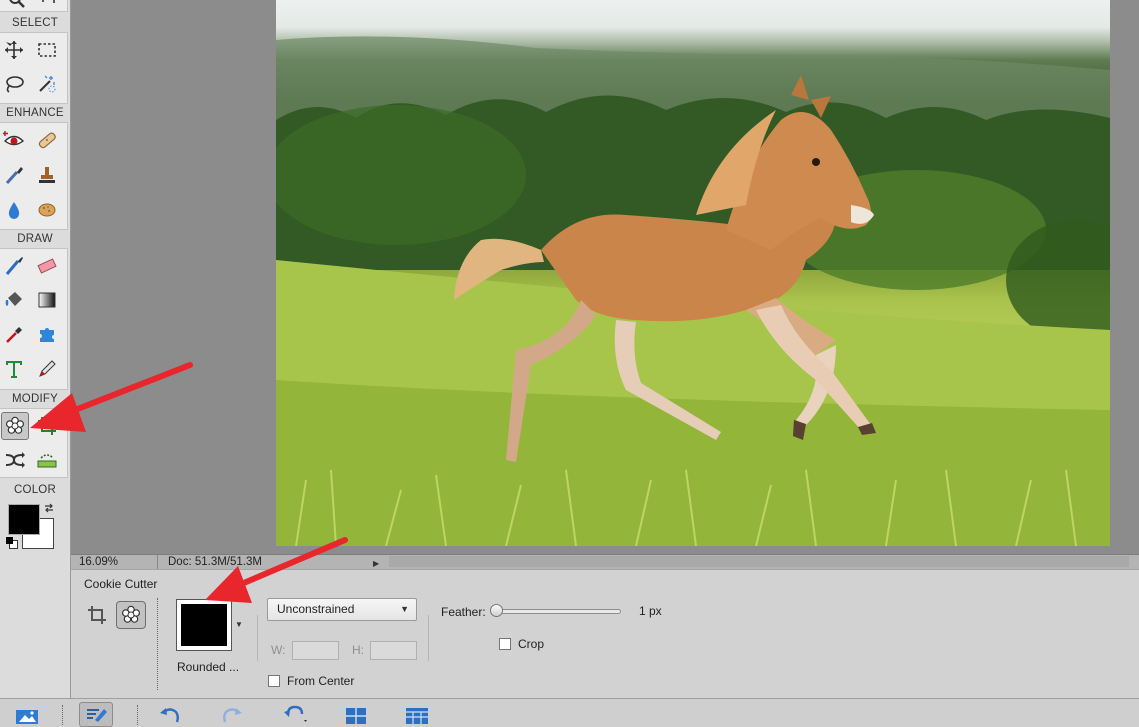 This screenshot has height=727, width=1139. I want to click on pencil-icon, so click(47, 368).